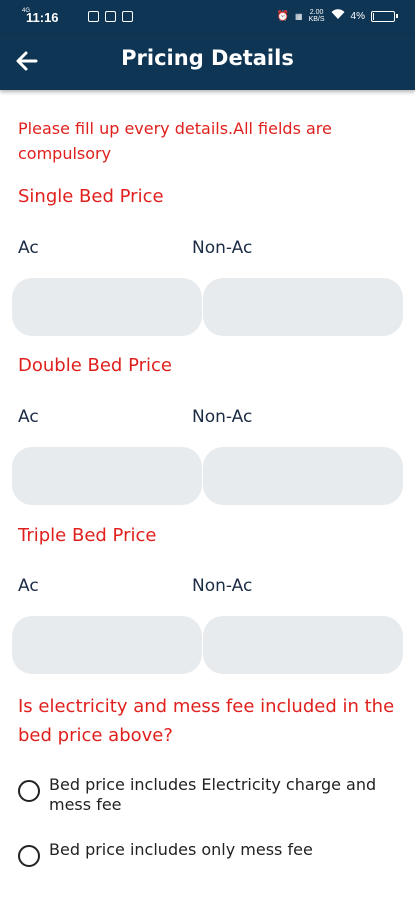 Image resolution: width=415 pixels, height=900 pixels. I want to click on app-bar: Pricing Details, so click(207, 62).